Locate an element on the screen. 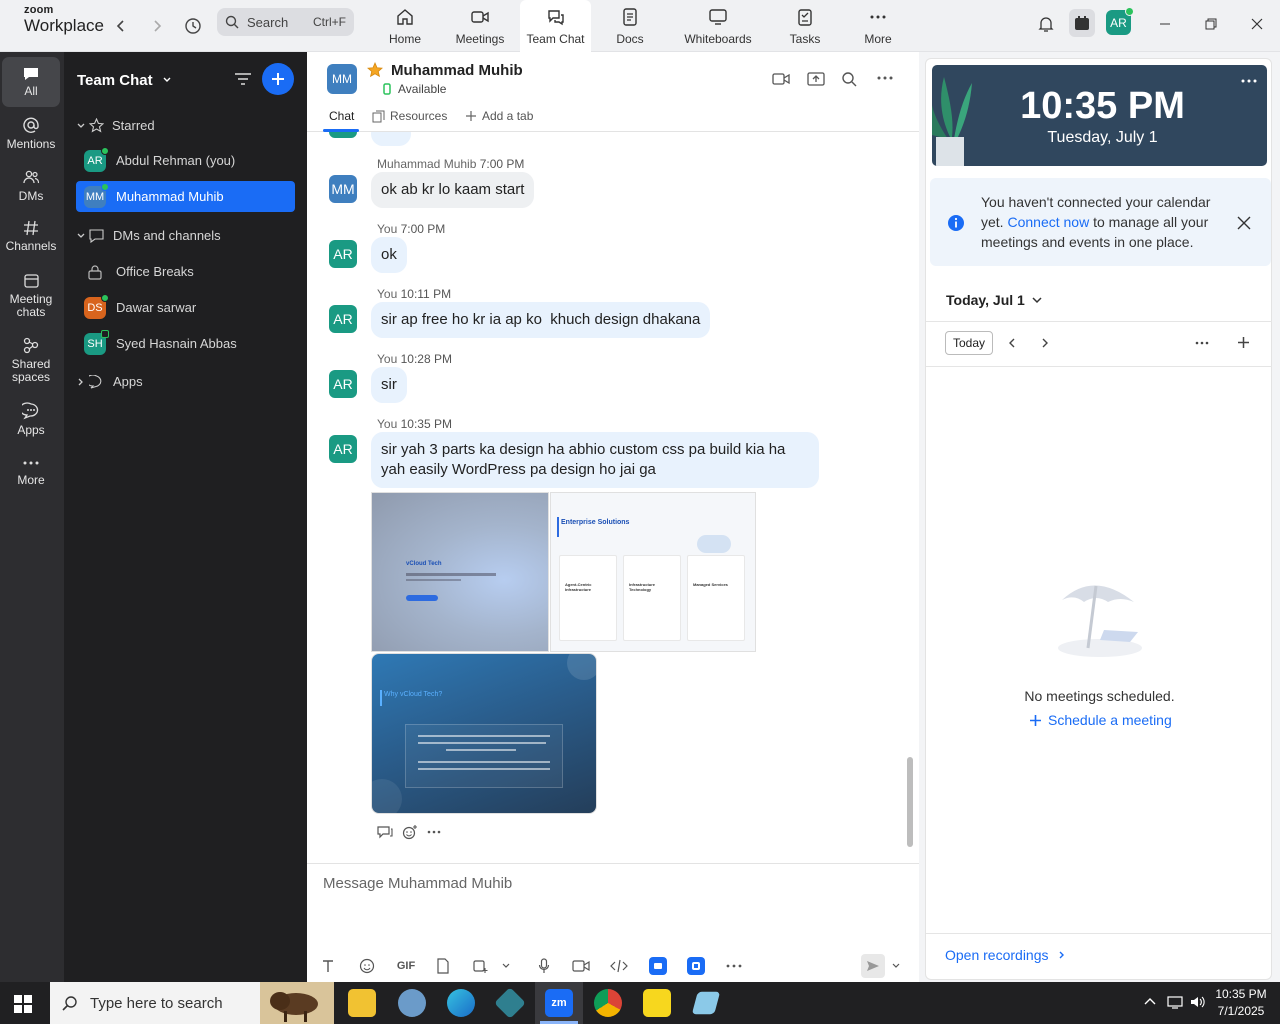 The width and height of the screenshot is (1280, 1024). today-button: Today is located at coordinates (969, 343).